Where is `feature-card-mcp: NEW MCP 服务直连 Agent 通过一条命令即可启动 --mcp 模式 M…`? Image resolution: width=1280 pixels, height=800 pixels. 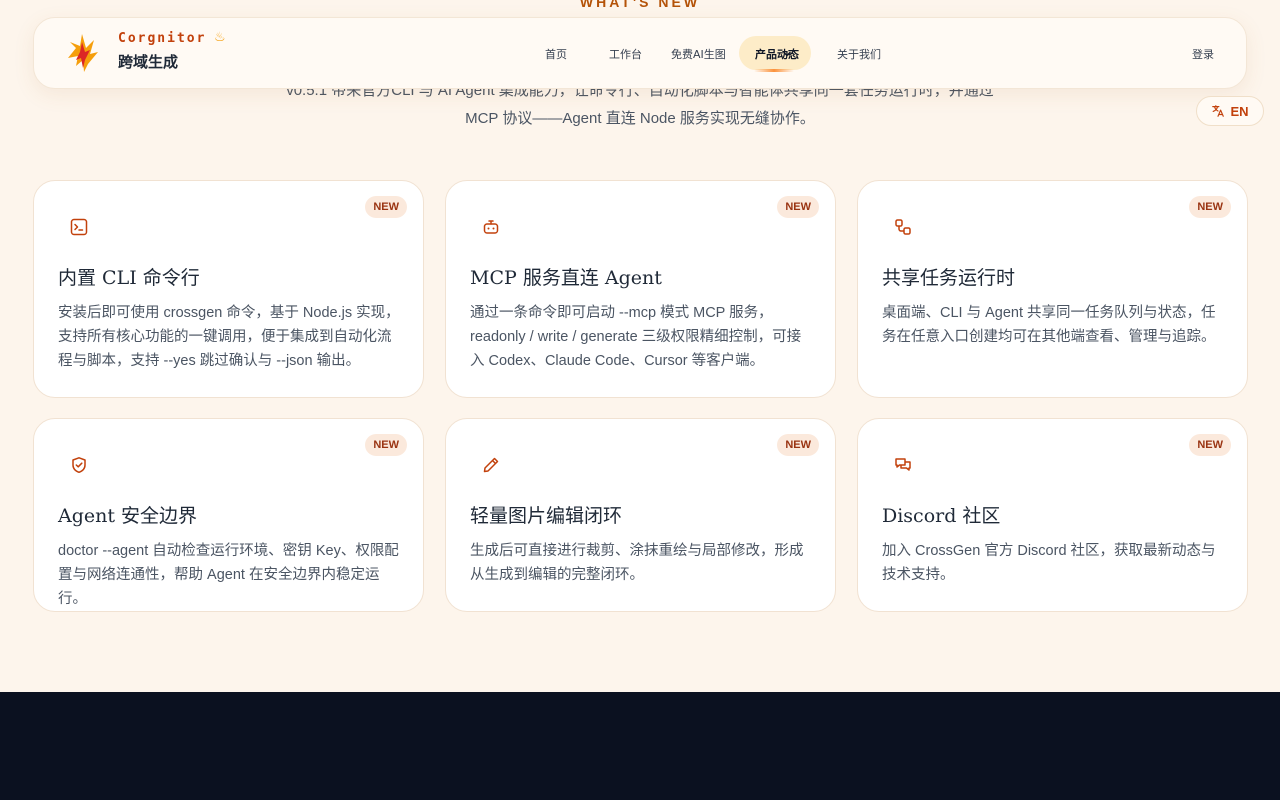
feature-card-mcp: NEW MCP 服务直连 Agent 通过一条命令即可启动 --mcp 模式 M… is located at coordinates (640, 289).